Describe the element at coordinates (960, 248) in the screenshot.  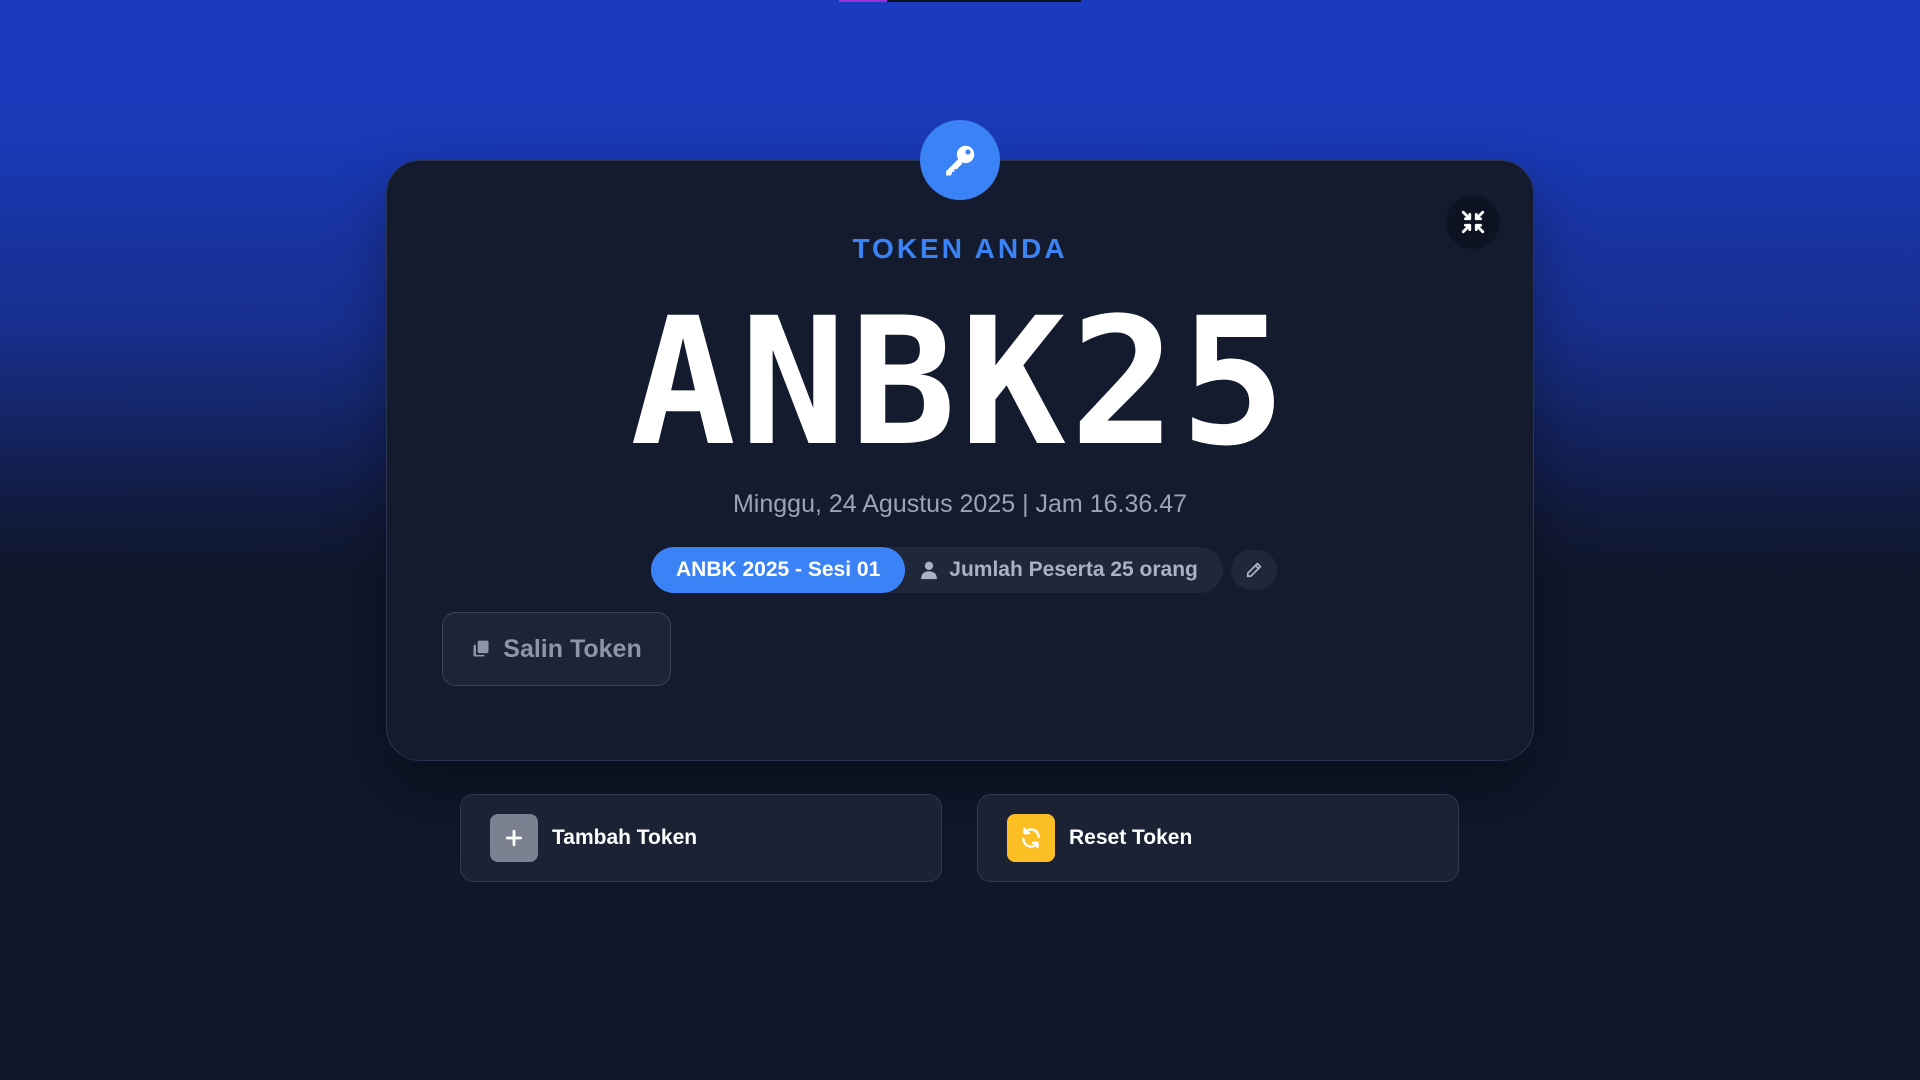
I see `token-label: TOKEN ANDA` at that location.